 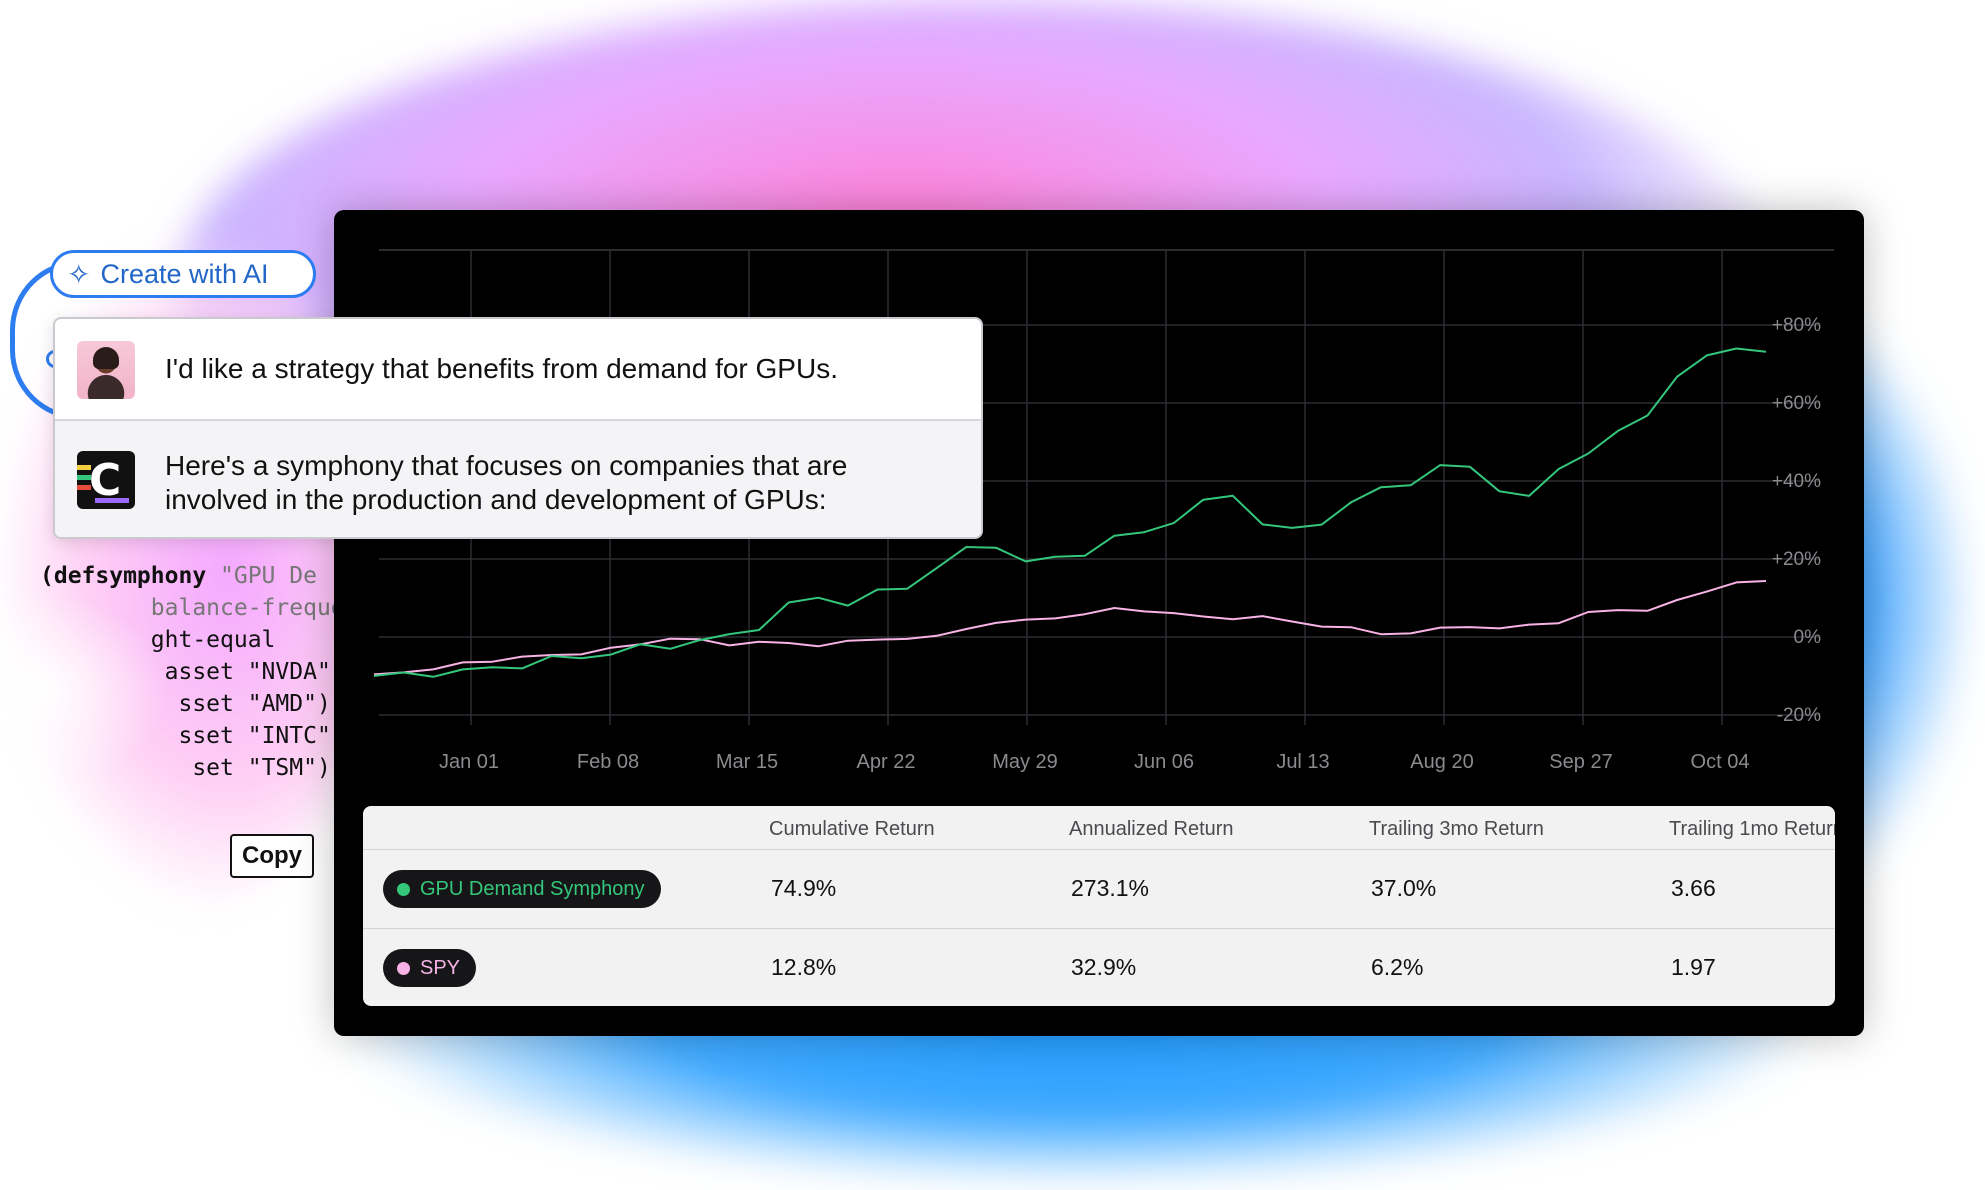 What do you see at coordinates (1441, 762) in the screenshot?
I see `x-tick-label: Aug 20` at bounding box center [1441, 762].